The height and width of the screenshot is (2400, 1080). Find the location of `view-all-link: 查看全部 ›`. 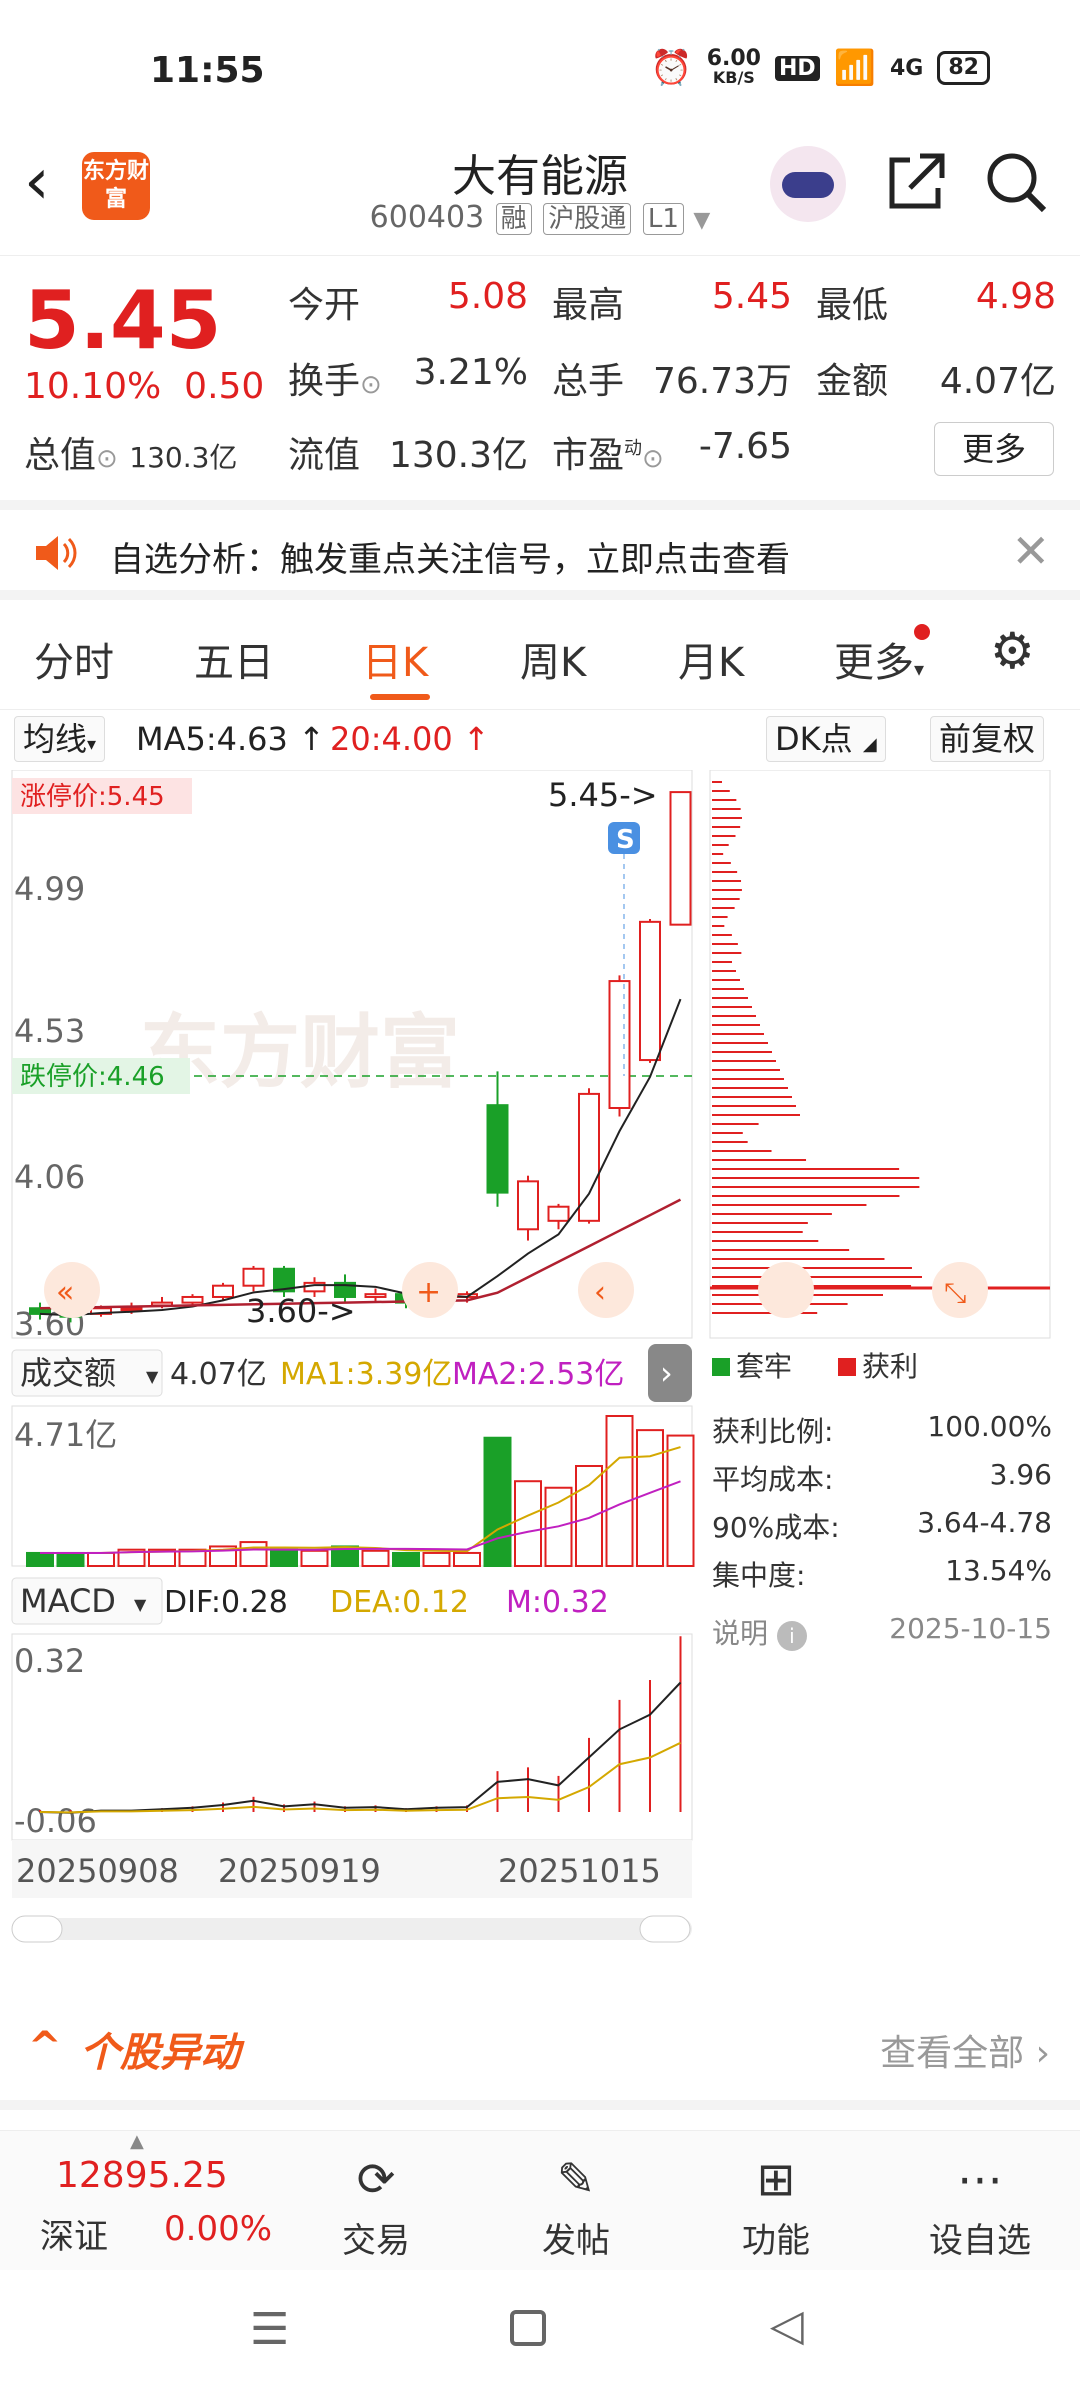

view-all-link: 查看全部 › is located at coordinates (965, 2050).